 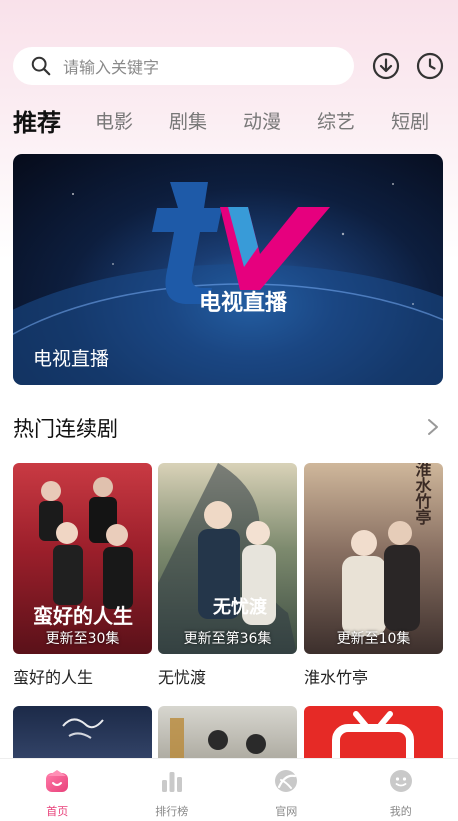 I want to click on poster-art: 淮水竹亭, so click(x=373, y=558).